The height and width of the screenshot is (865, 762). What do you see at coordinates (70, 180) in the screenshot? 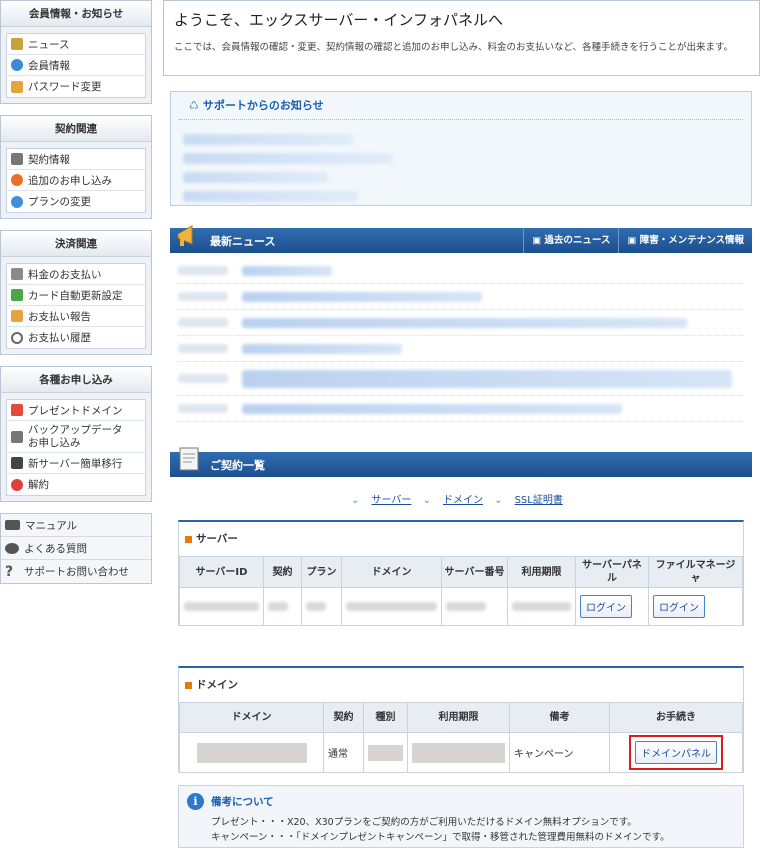
I see `sidebar-item-label: 追加のお申し込み` at bounding box center [70, 180].